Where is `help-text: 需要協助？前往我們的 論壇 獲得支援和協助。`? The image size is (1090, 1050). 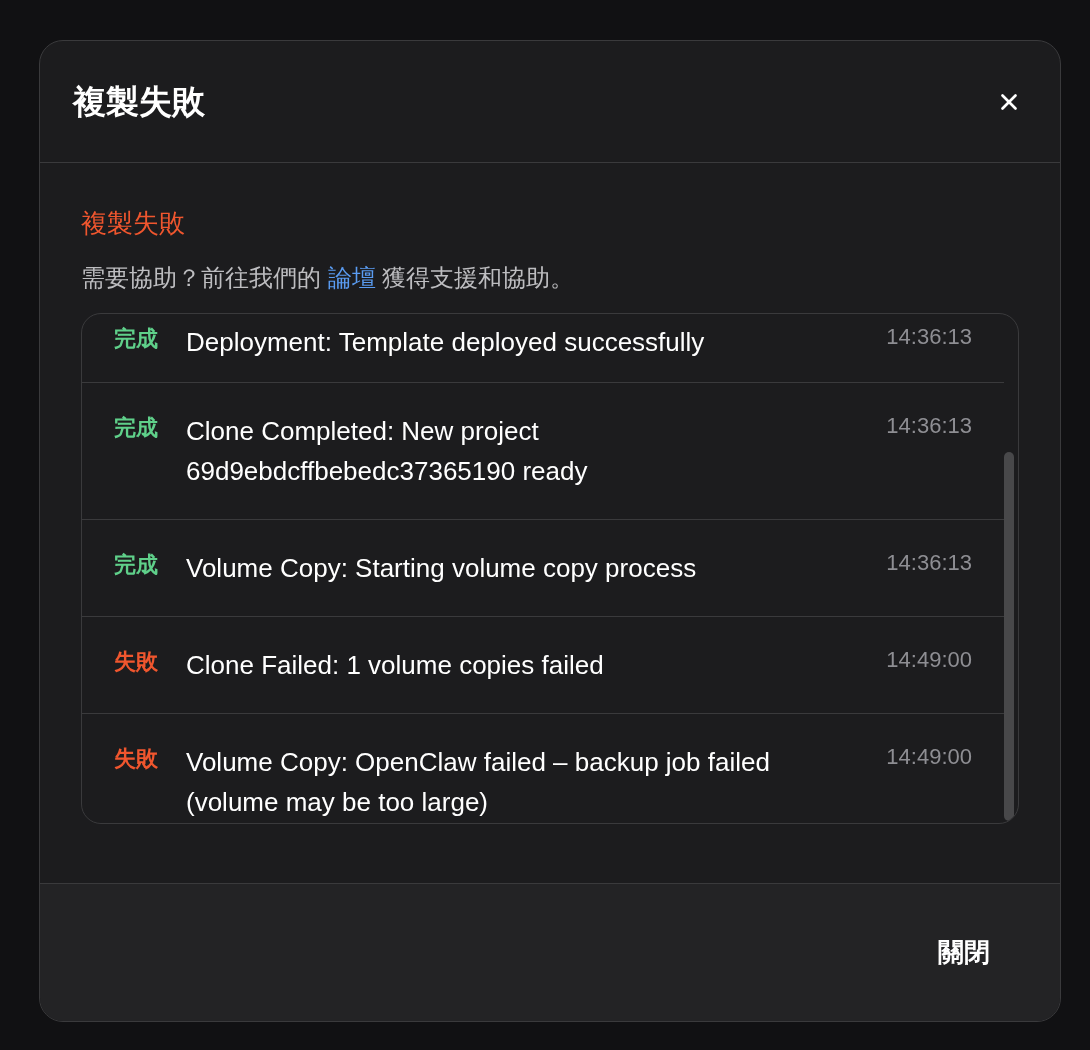 help-text: 需要協助？前往我們的 論壇 獲得支援和協助。 is located at coordinates (328, 278).